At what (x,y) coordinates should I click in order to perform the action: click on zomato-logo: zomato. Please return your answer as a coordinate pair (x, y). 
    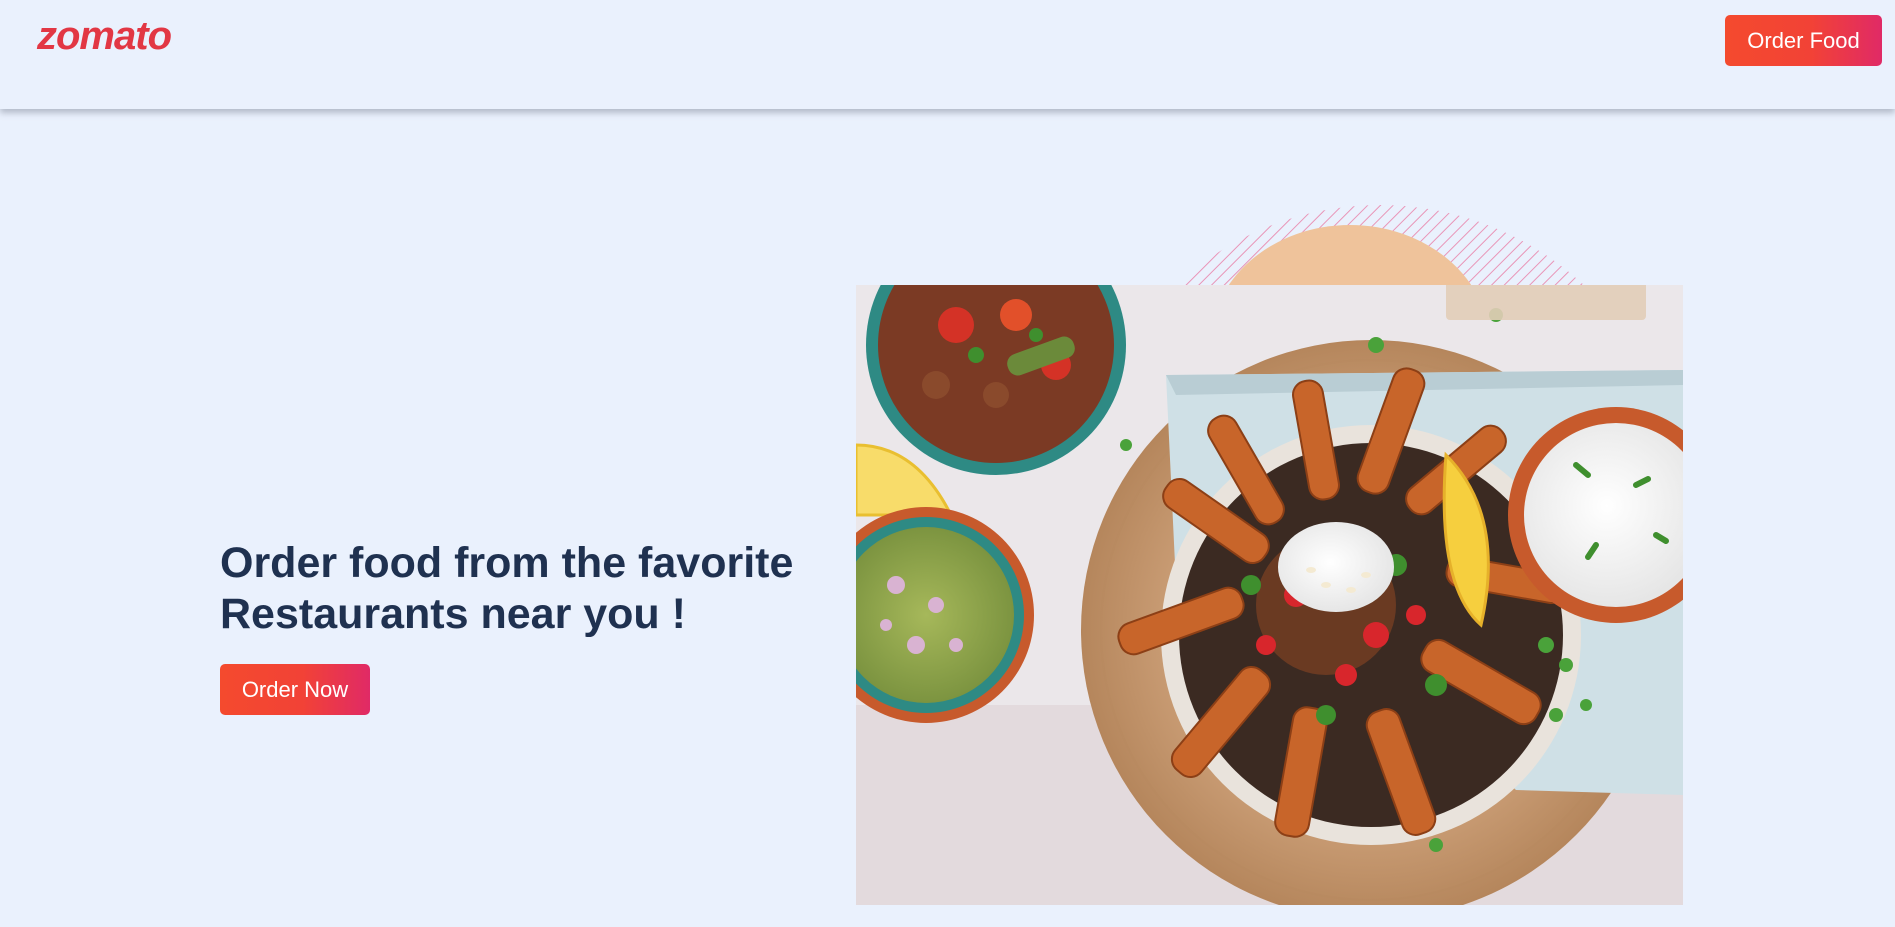
    Looking at the image, I should click on (104, 36).